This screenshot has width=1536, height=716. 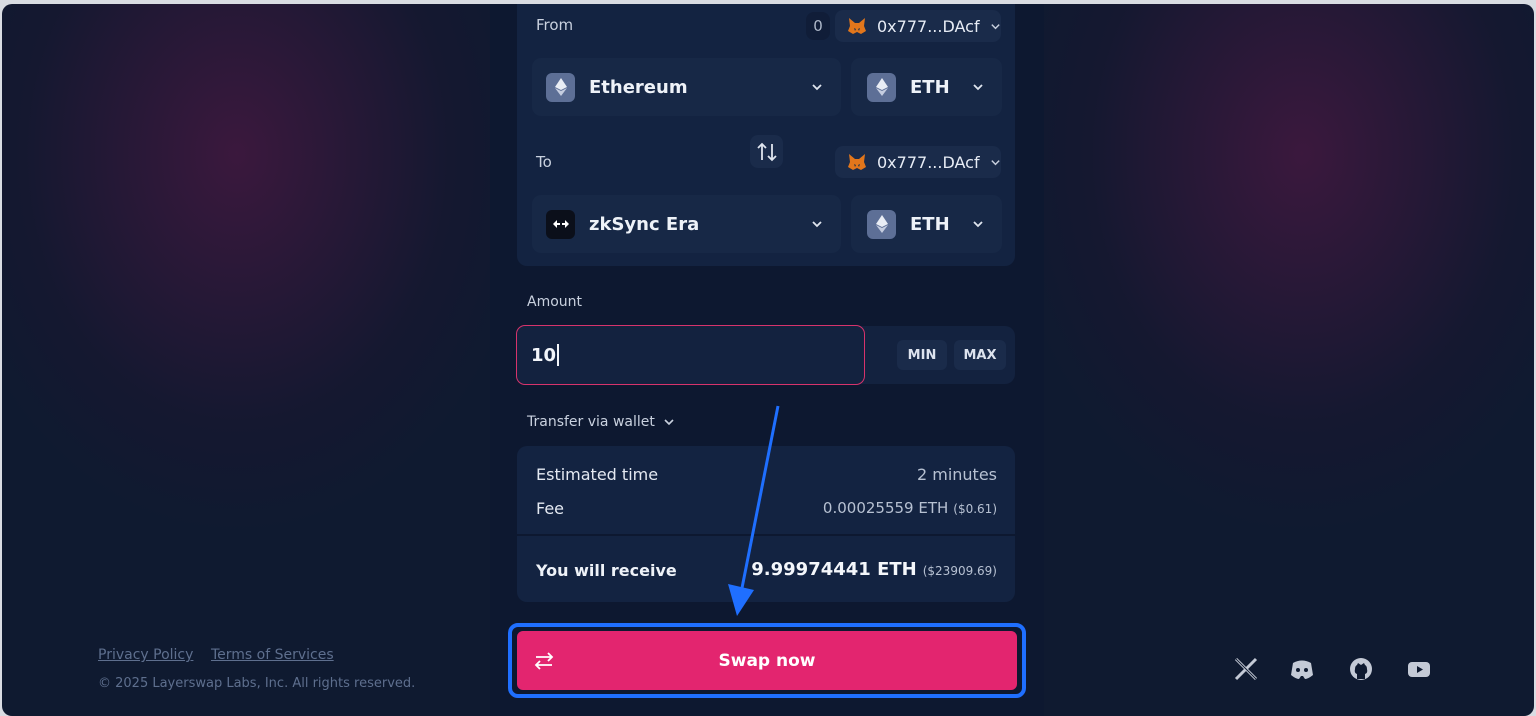 What do you see at coordinates (1246, 669) in the screenshot?
I see `x-twitter-icon` at bounding box center [1246, 669].